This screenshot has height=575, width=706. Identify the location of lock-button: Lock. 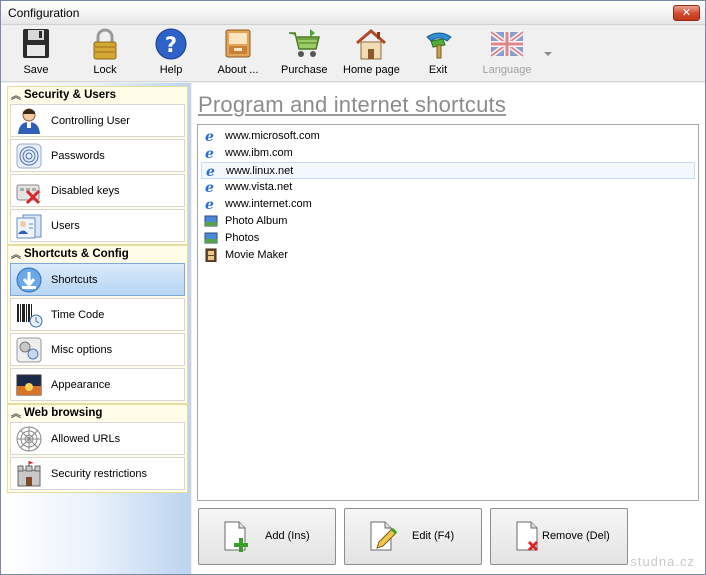
(105, 53).